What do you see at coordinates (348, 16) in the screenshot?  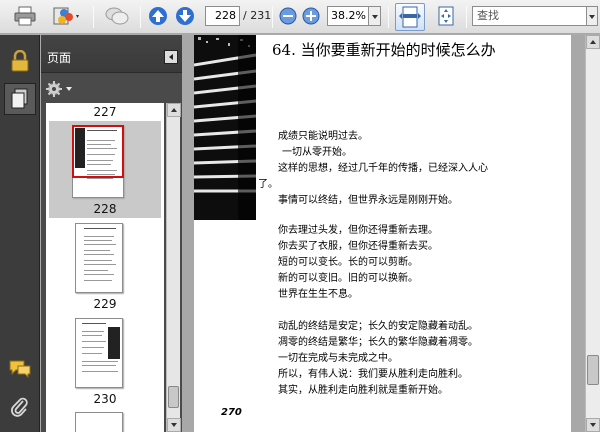 I see `zoom-level-input: 38.2%` at bounding box center [348, 16].